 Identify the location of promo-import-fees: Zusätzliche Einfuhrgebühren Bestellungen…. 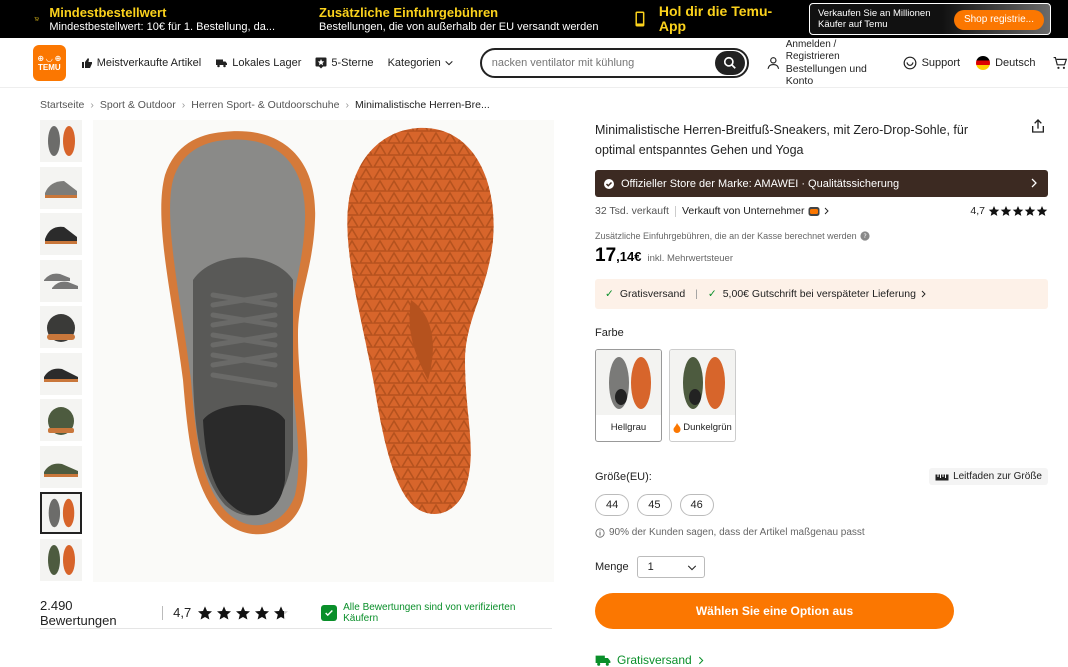
(437, 19).